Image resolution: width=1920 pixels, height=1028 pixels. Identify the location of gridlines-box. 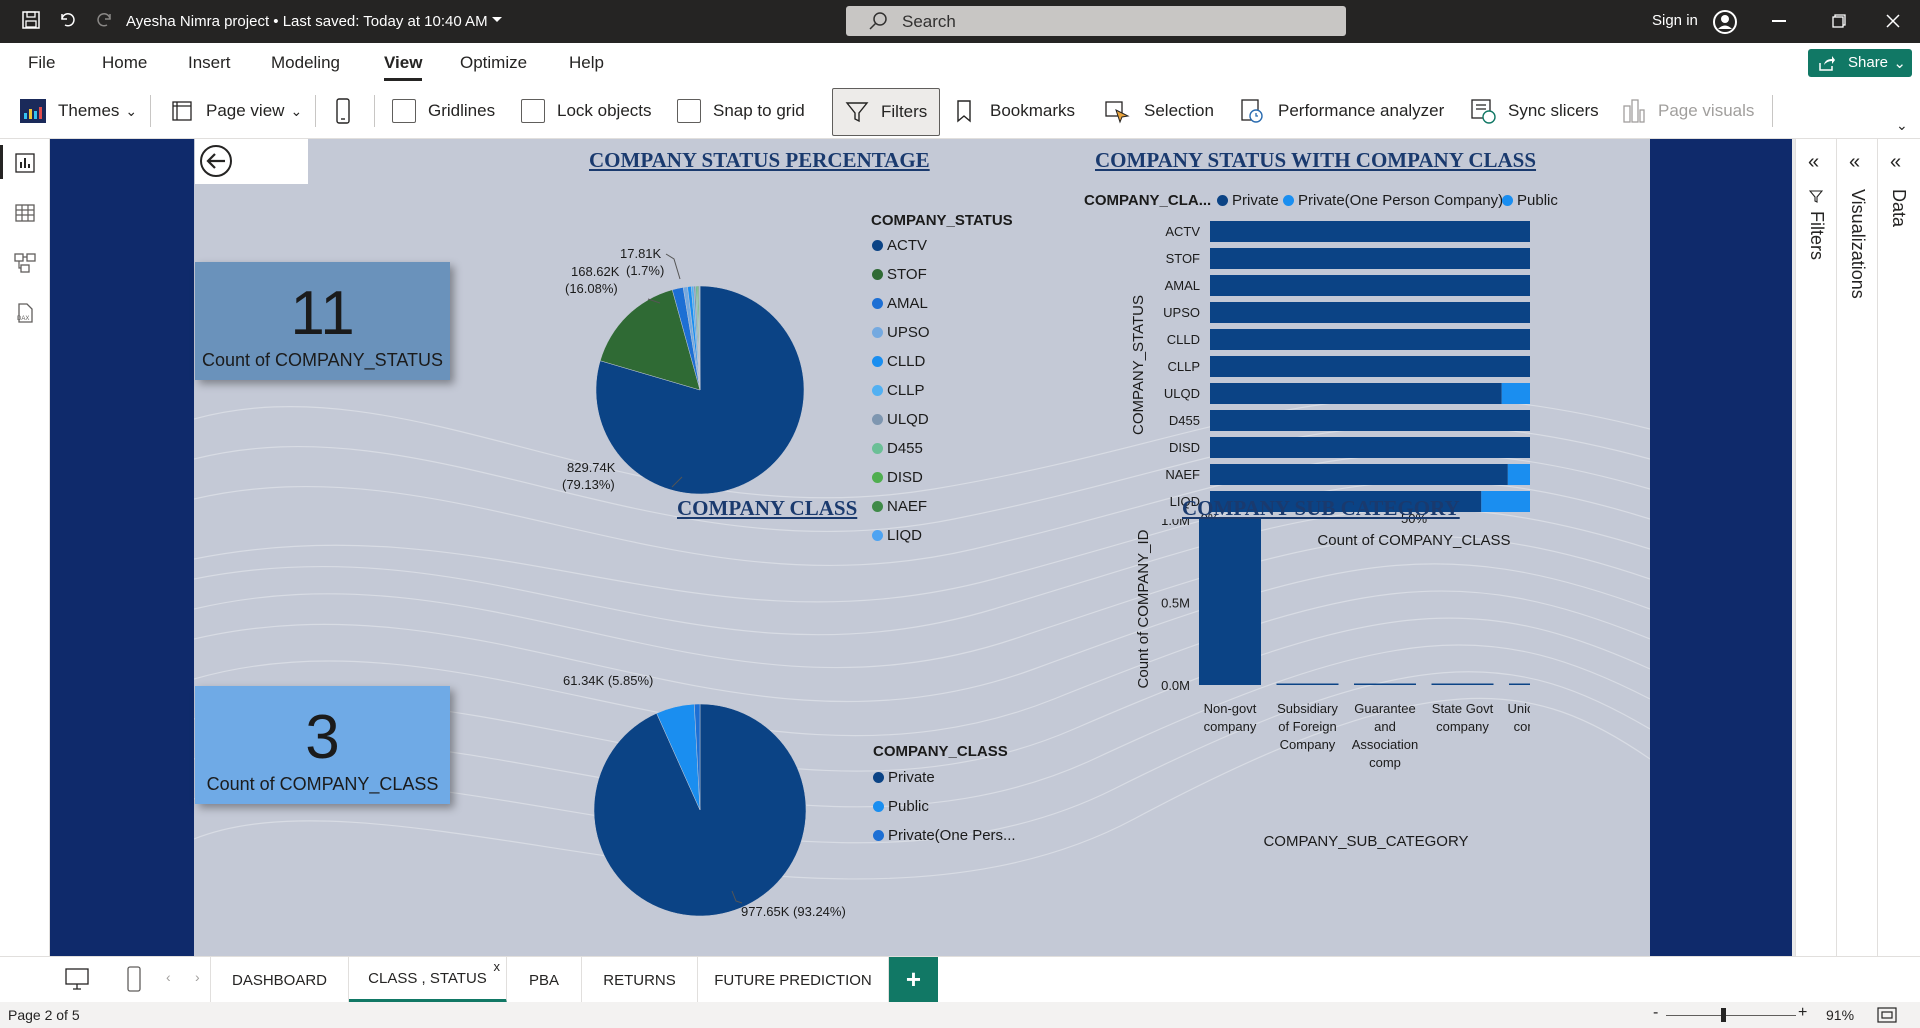
(404, 111).